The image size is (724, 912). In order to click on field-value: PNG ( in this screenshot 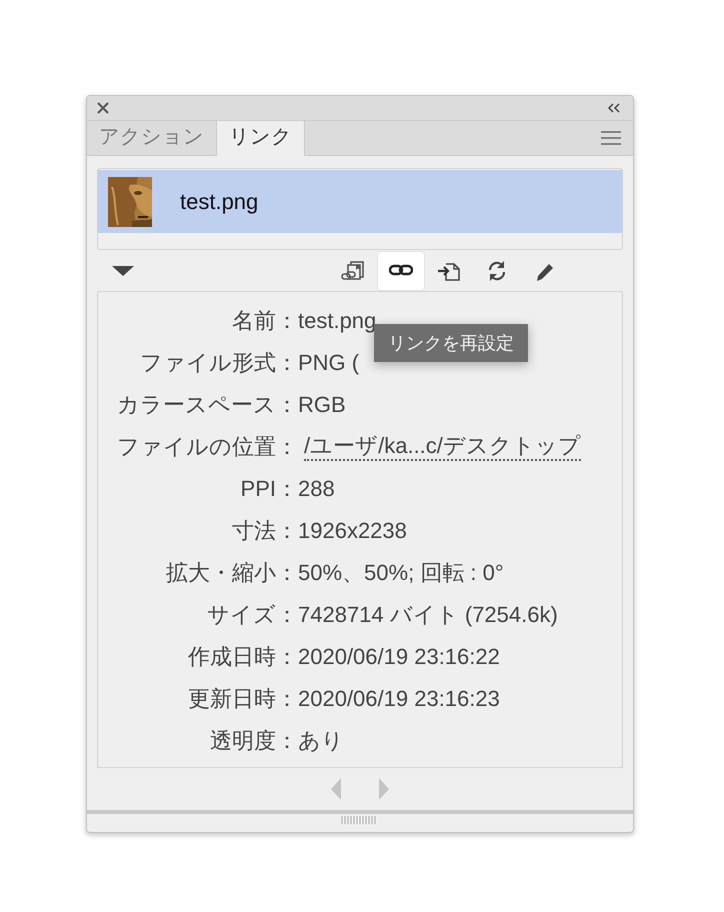, I will do `click(329, 363)`.